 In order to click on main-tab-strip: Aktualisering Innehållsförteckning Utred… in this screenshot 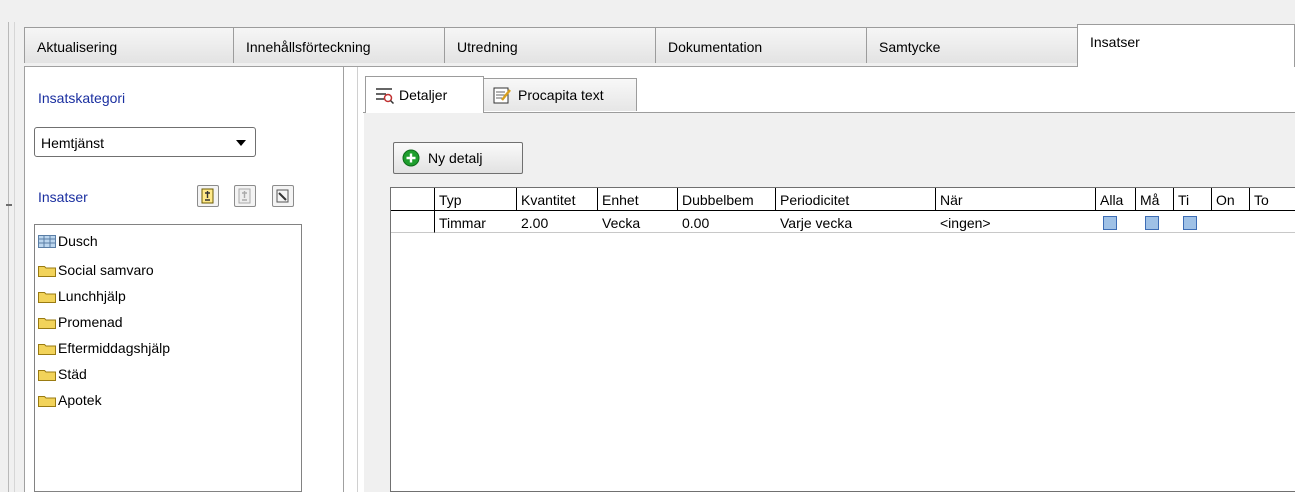, I will do `click(659, 45)`.